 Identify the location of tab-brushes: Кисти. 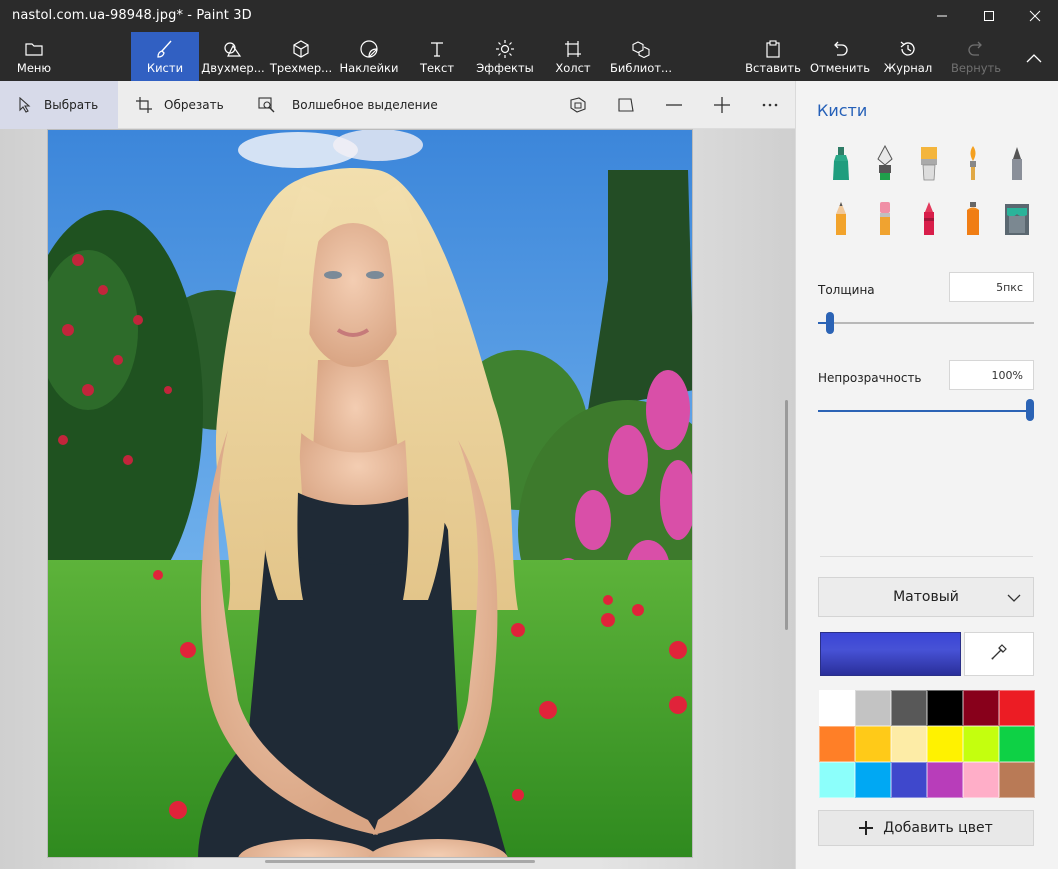
(165, 56).